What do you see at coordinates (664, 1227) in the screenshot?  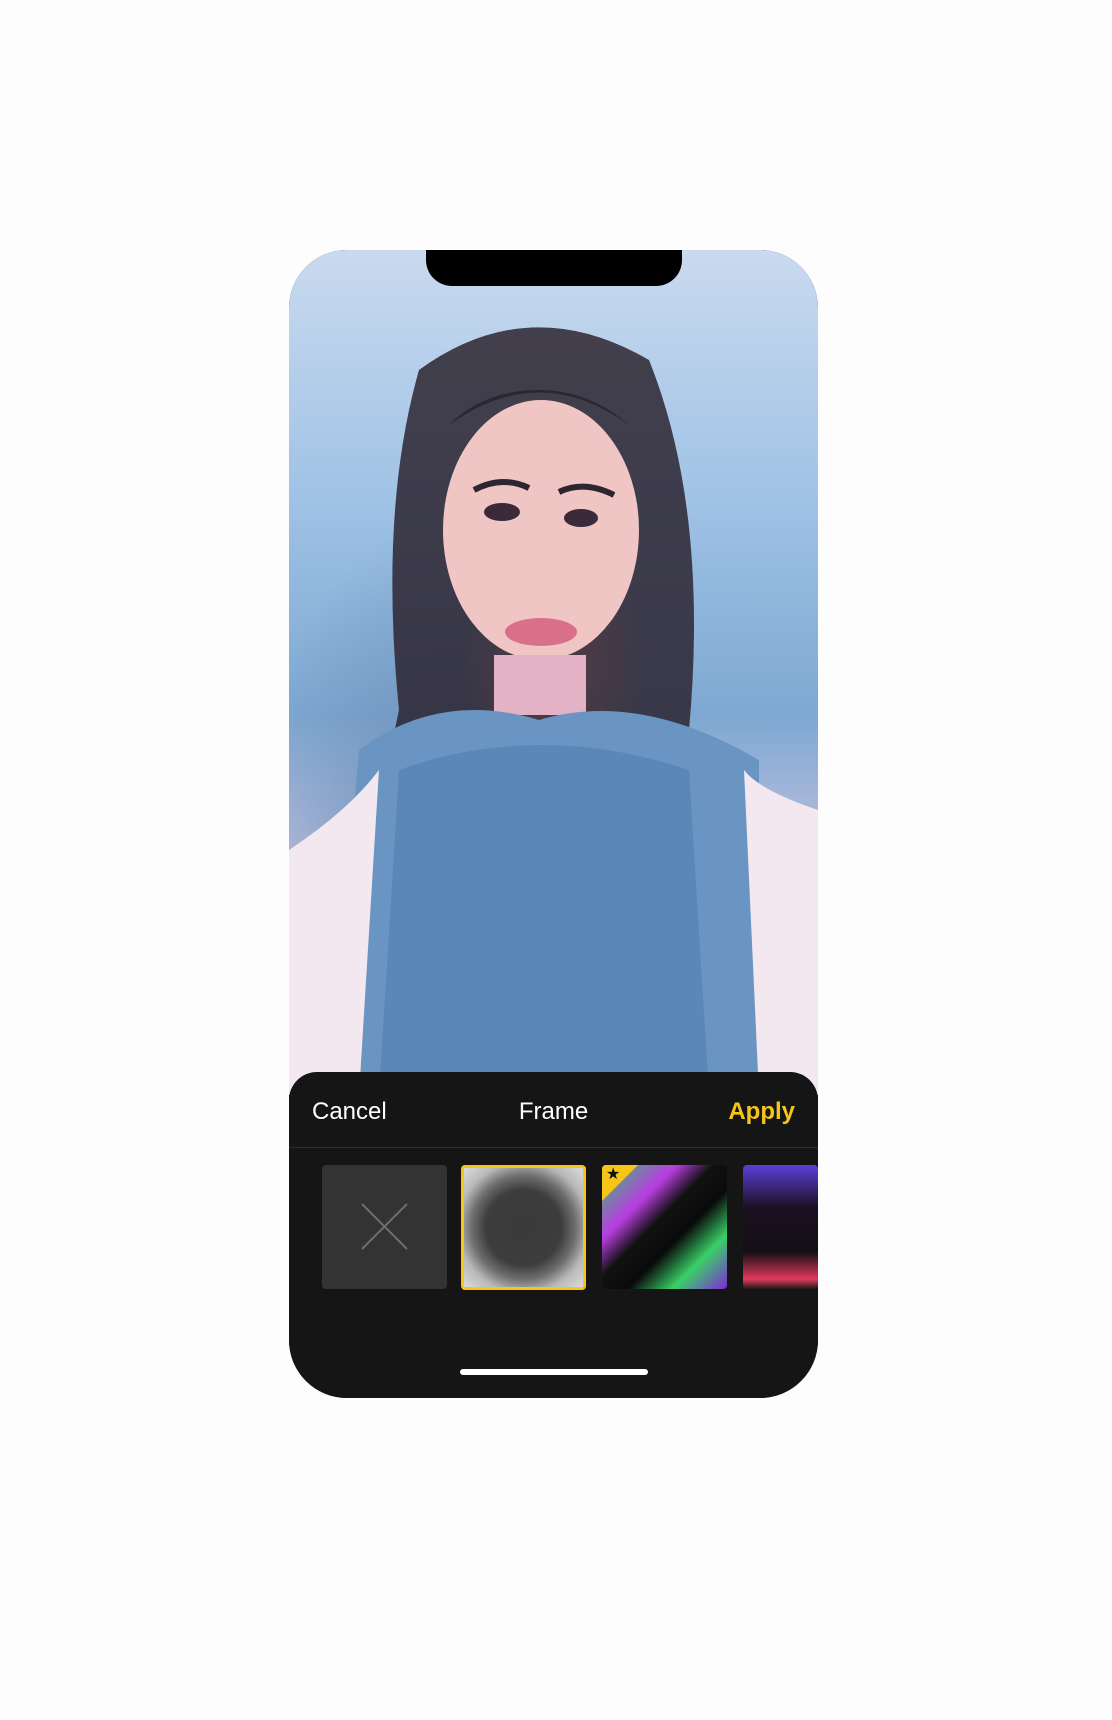 I see `frame-option-neon: ★` at bounding box center [664, 1227].